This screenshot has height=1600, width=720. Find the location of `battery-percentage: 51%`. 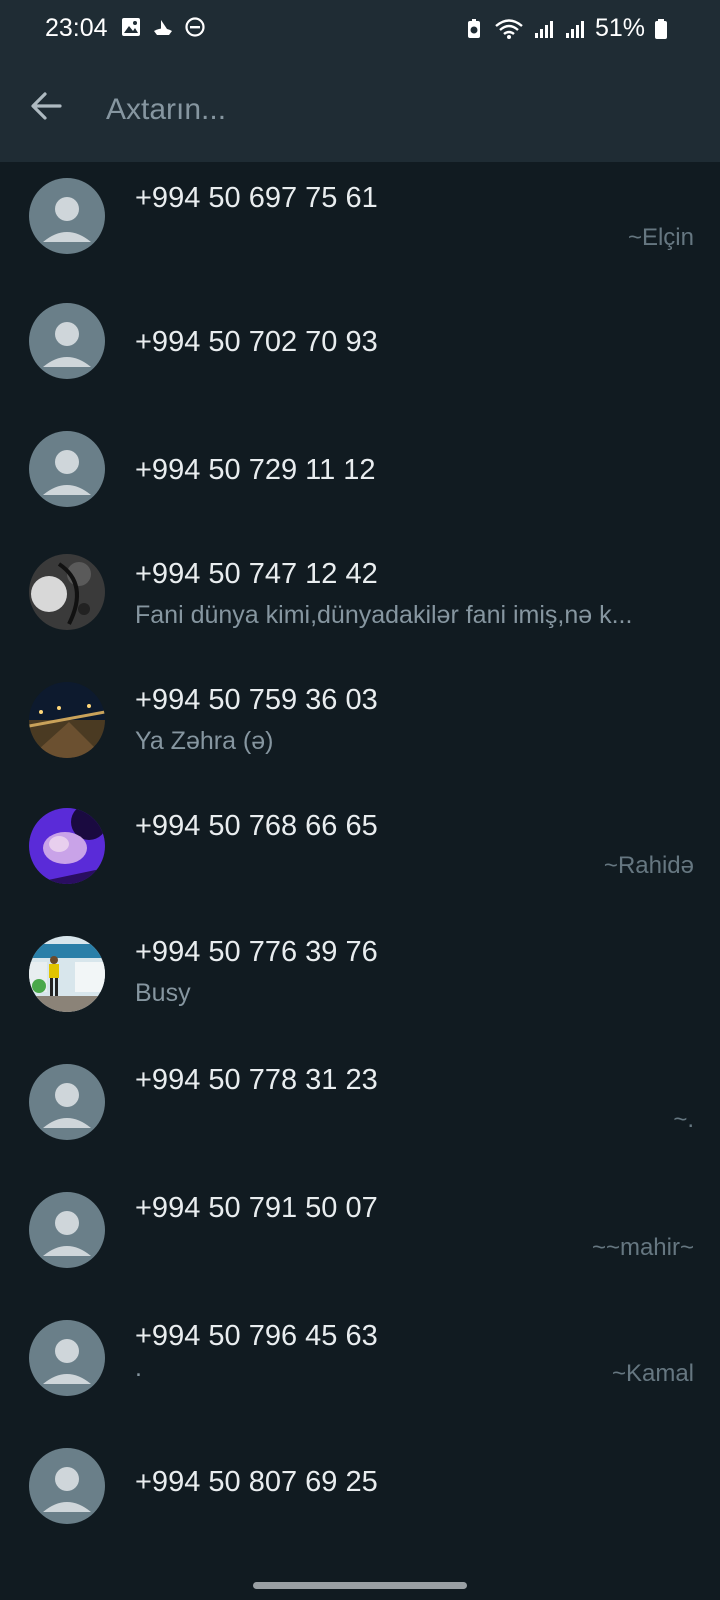

battery-percentage: 51% is located at coordinates (619, 28).